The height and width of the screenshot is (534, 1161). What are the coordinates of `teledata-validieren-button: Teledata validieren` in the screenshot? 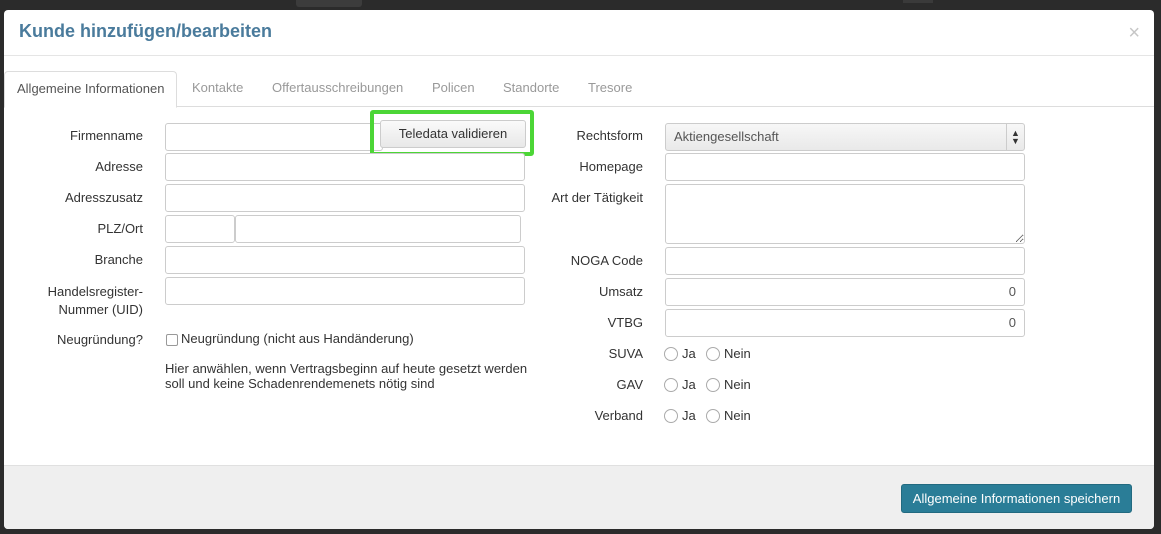 It's located at (453, 134).